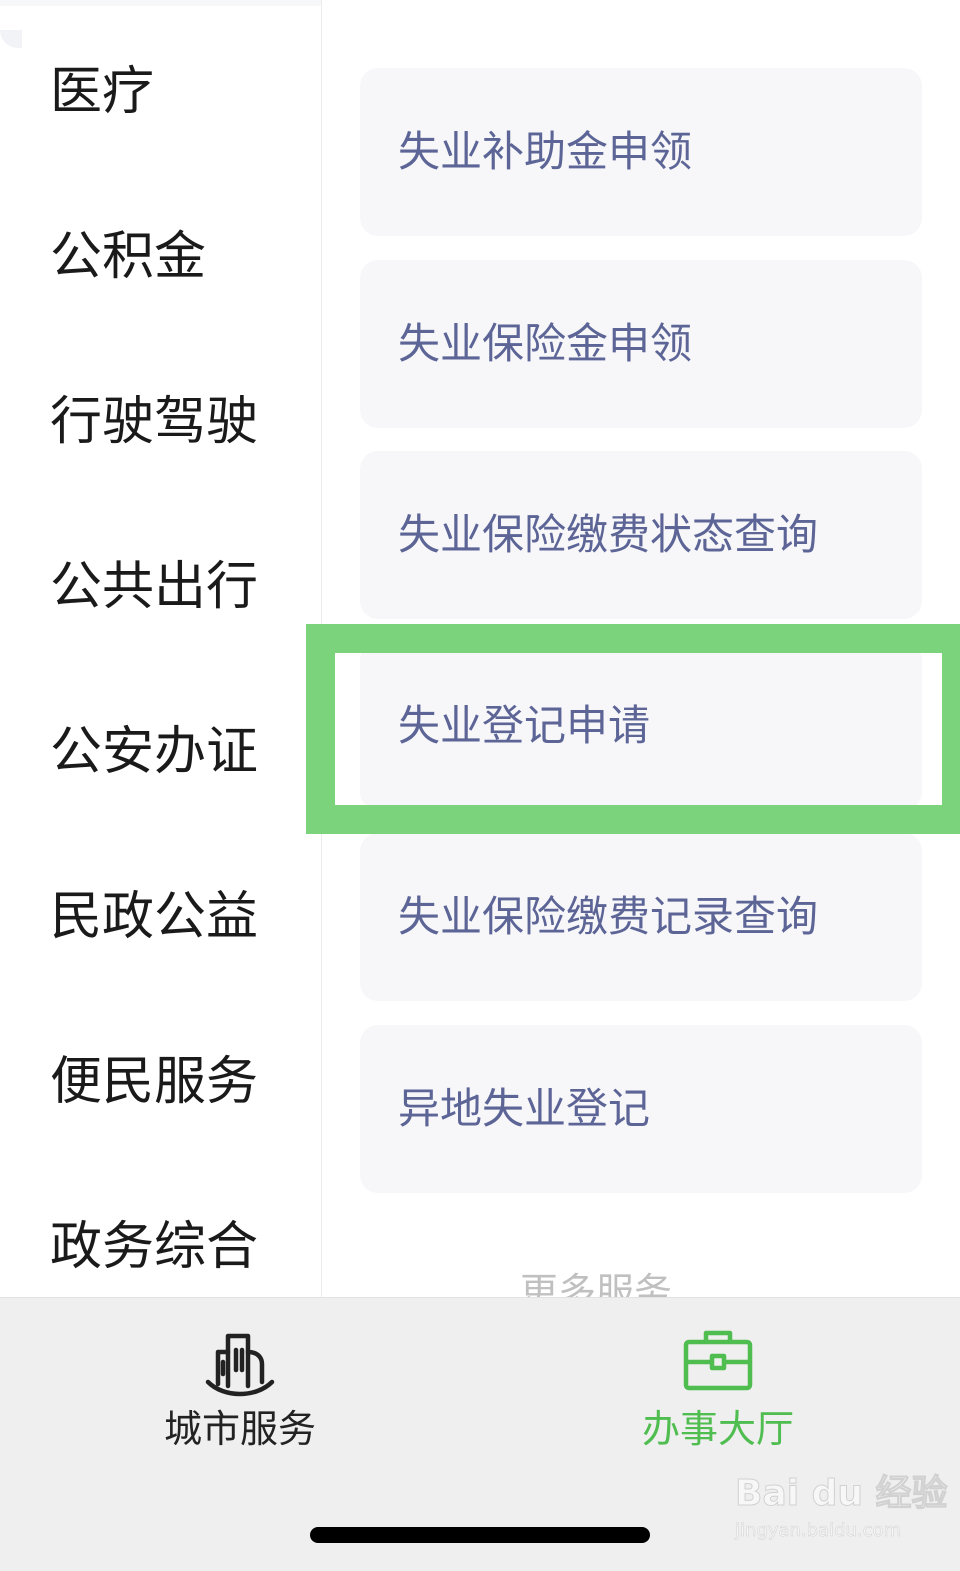 The width and height of the screenshot is (960, 1571). I want to click on watermark-text: Bai du 经验, so click(842, 1494).